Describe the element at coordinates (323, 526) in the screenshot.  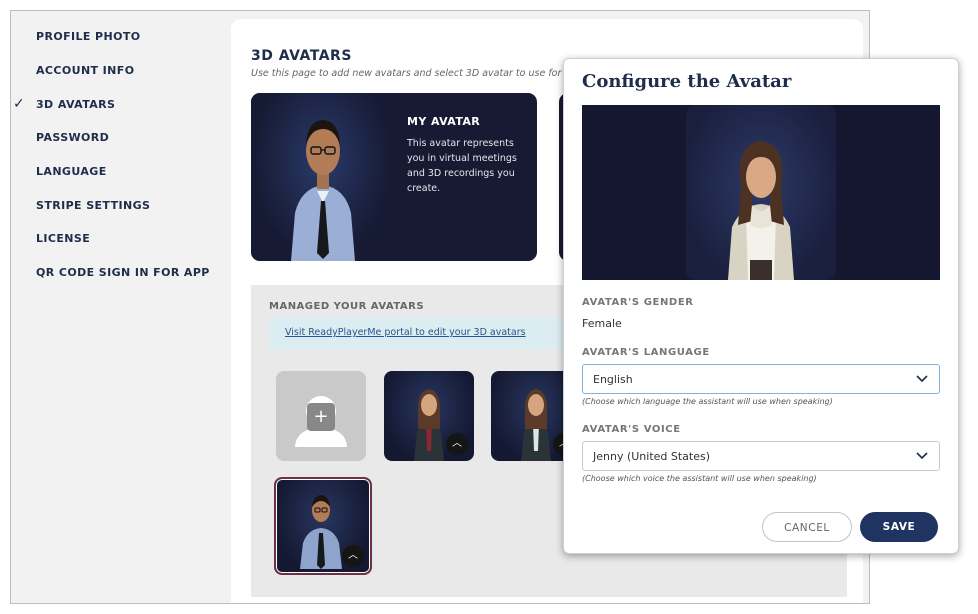
I see `avatar-tile-selected: ︿` at that location.